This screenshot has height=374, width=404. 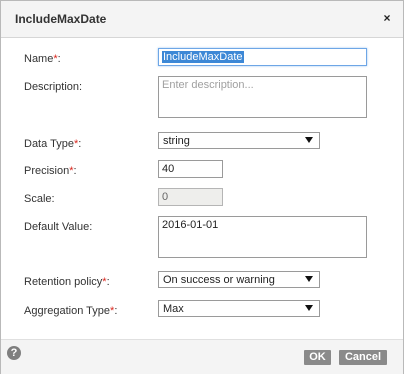 What do you see at coordinates (219, 280) in the screenshot?
I see `retention-value: On success or warning` at bounding box center [219, 280].